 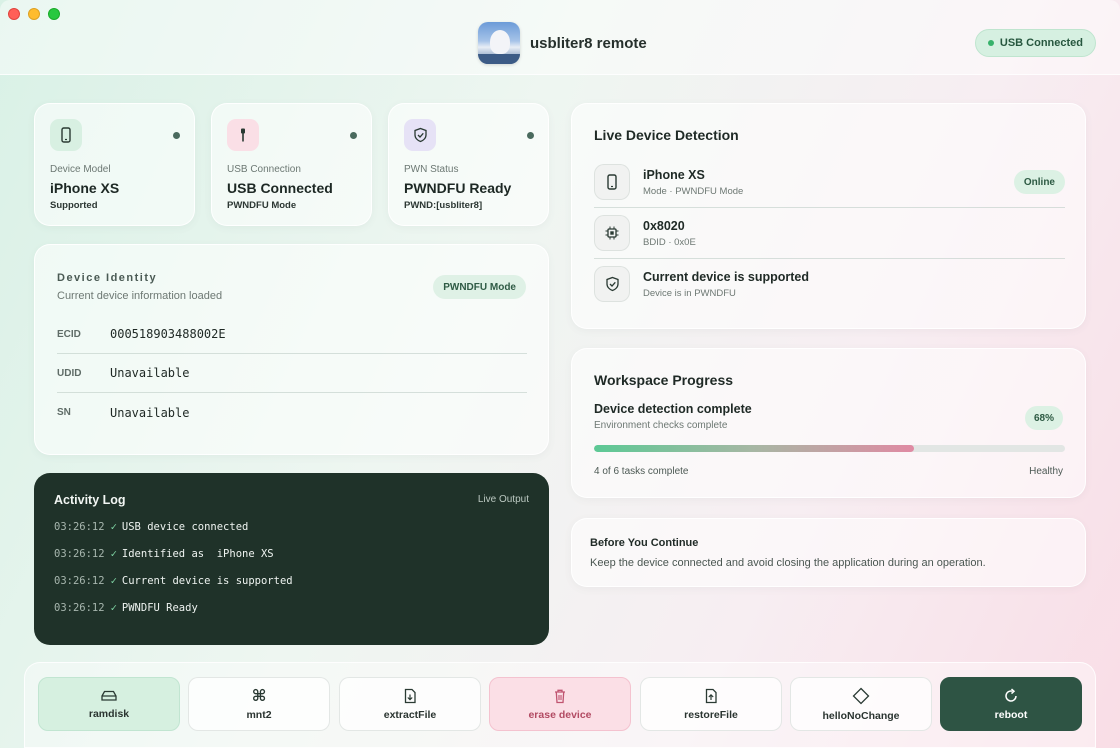 I want to click on log-message: Identified as iPhone XS, so click(x=197, y=554).